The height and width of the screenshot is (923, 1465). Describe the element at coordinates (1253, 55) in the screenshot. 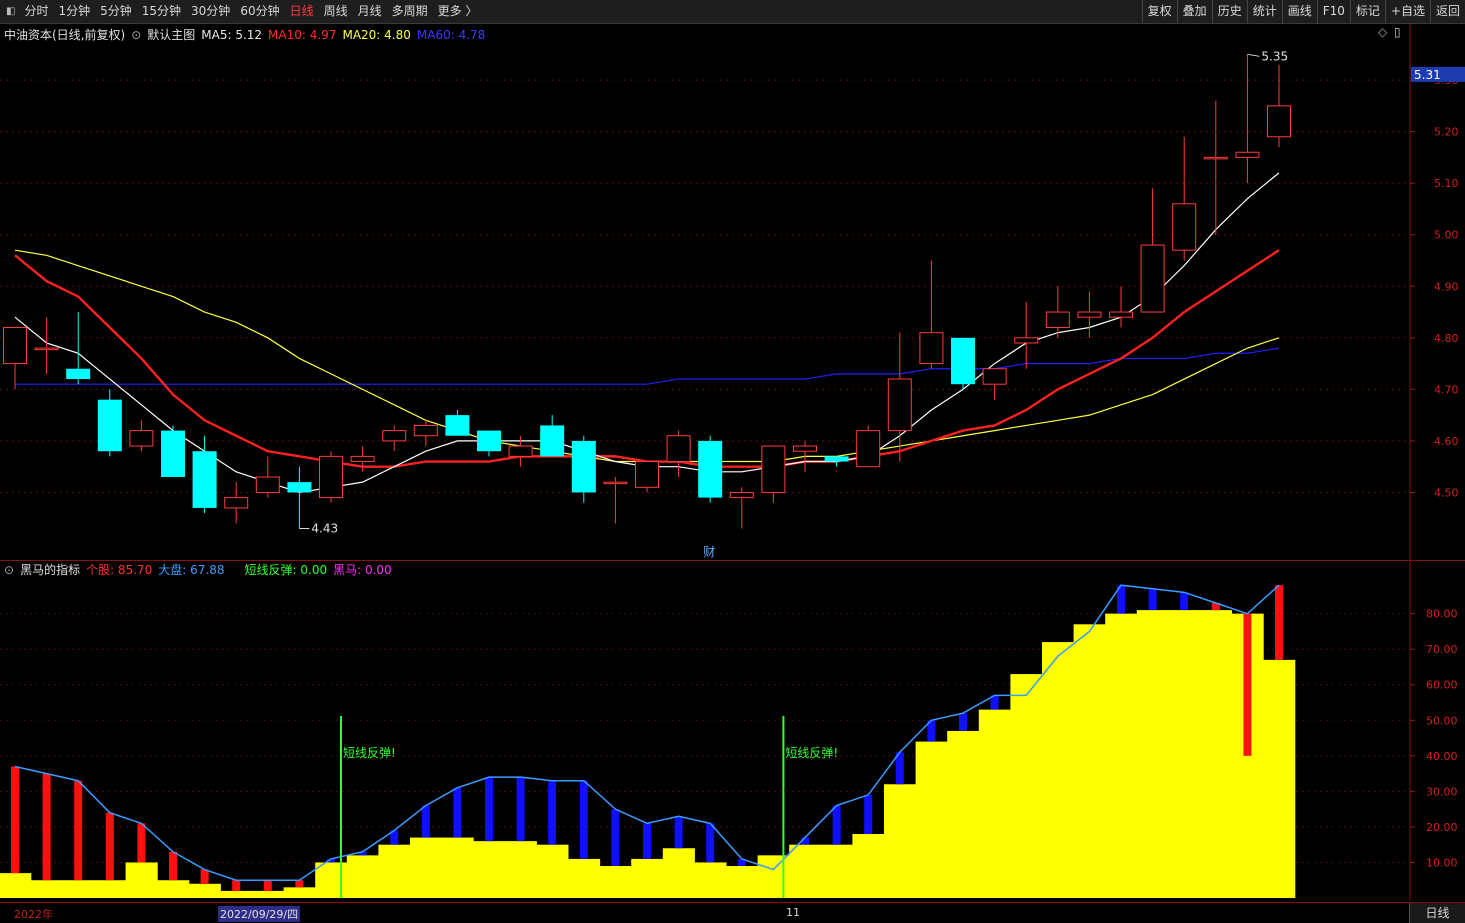

I see `high-pointer` at that location.